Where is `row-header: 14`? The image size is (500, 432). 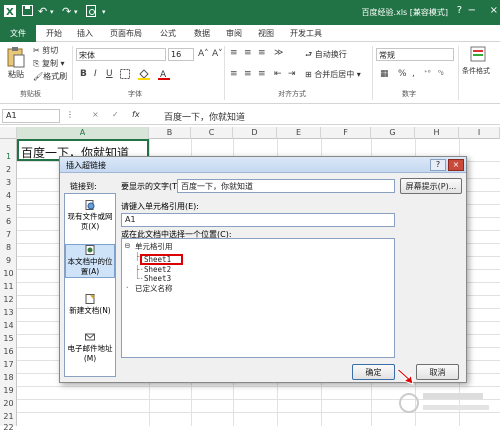
row-header: 14 is located at coordinates (8, 325).